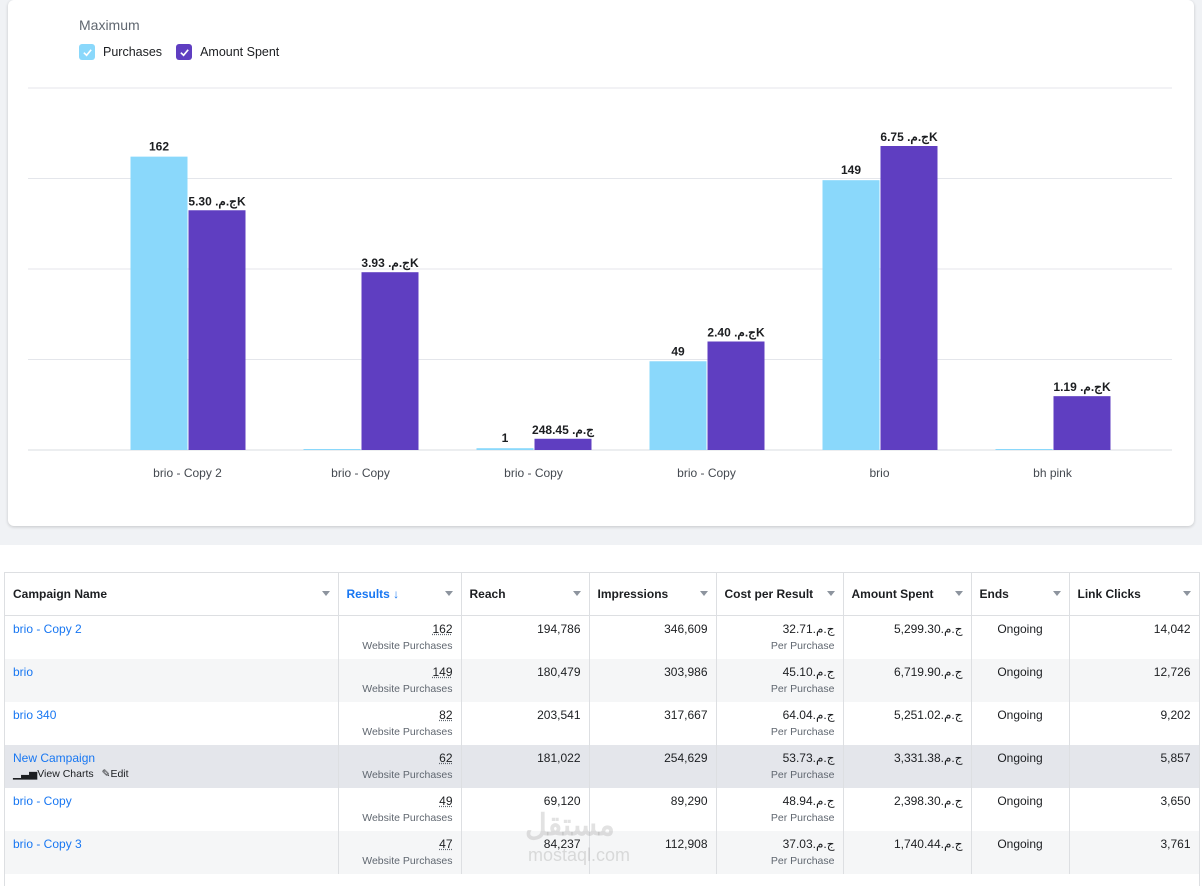  What do you see at coordinates (907, 766) in the screenshot?
I see `cell-amount-spent: ج.م.3,331.38` at bounding box center [907, 766].